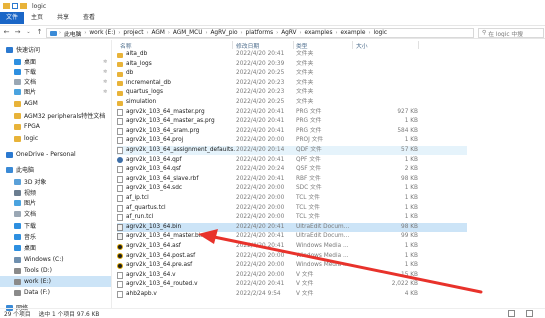  Describe the element at coordinates (529, 313) in the screenshot. I see `large-icons-view-icon` at that location.